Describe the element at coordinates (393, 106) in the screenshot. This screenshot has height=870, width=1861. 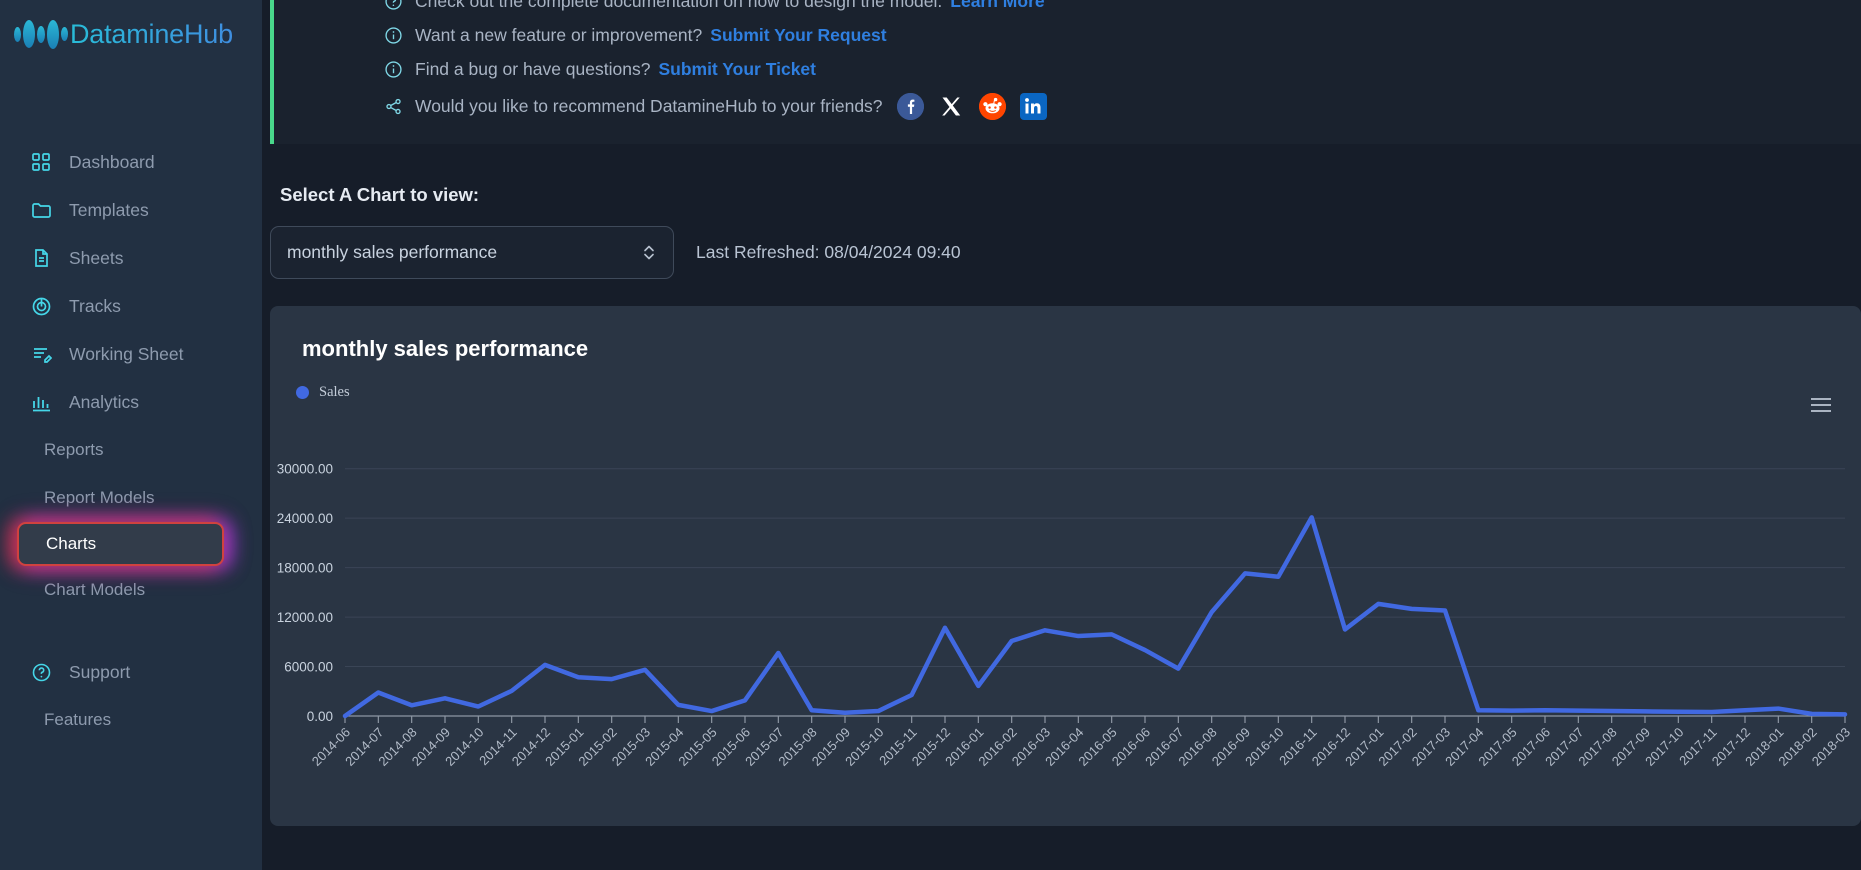
I see `share-icon` at that location.